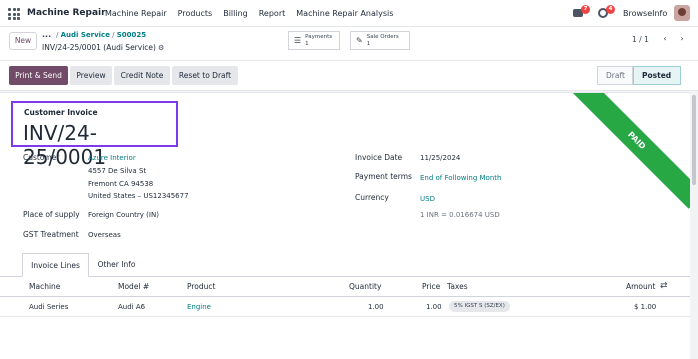 The width and height of the screenshot is (698, 359). Describe the element at coordinates (142, 75) in the screenshot. I see `credit-note-button: Credit Note` at that location.